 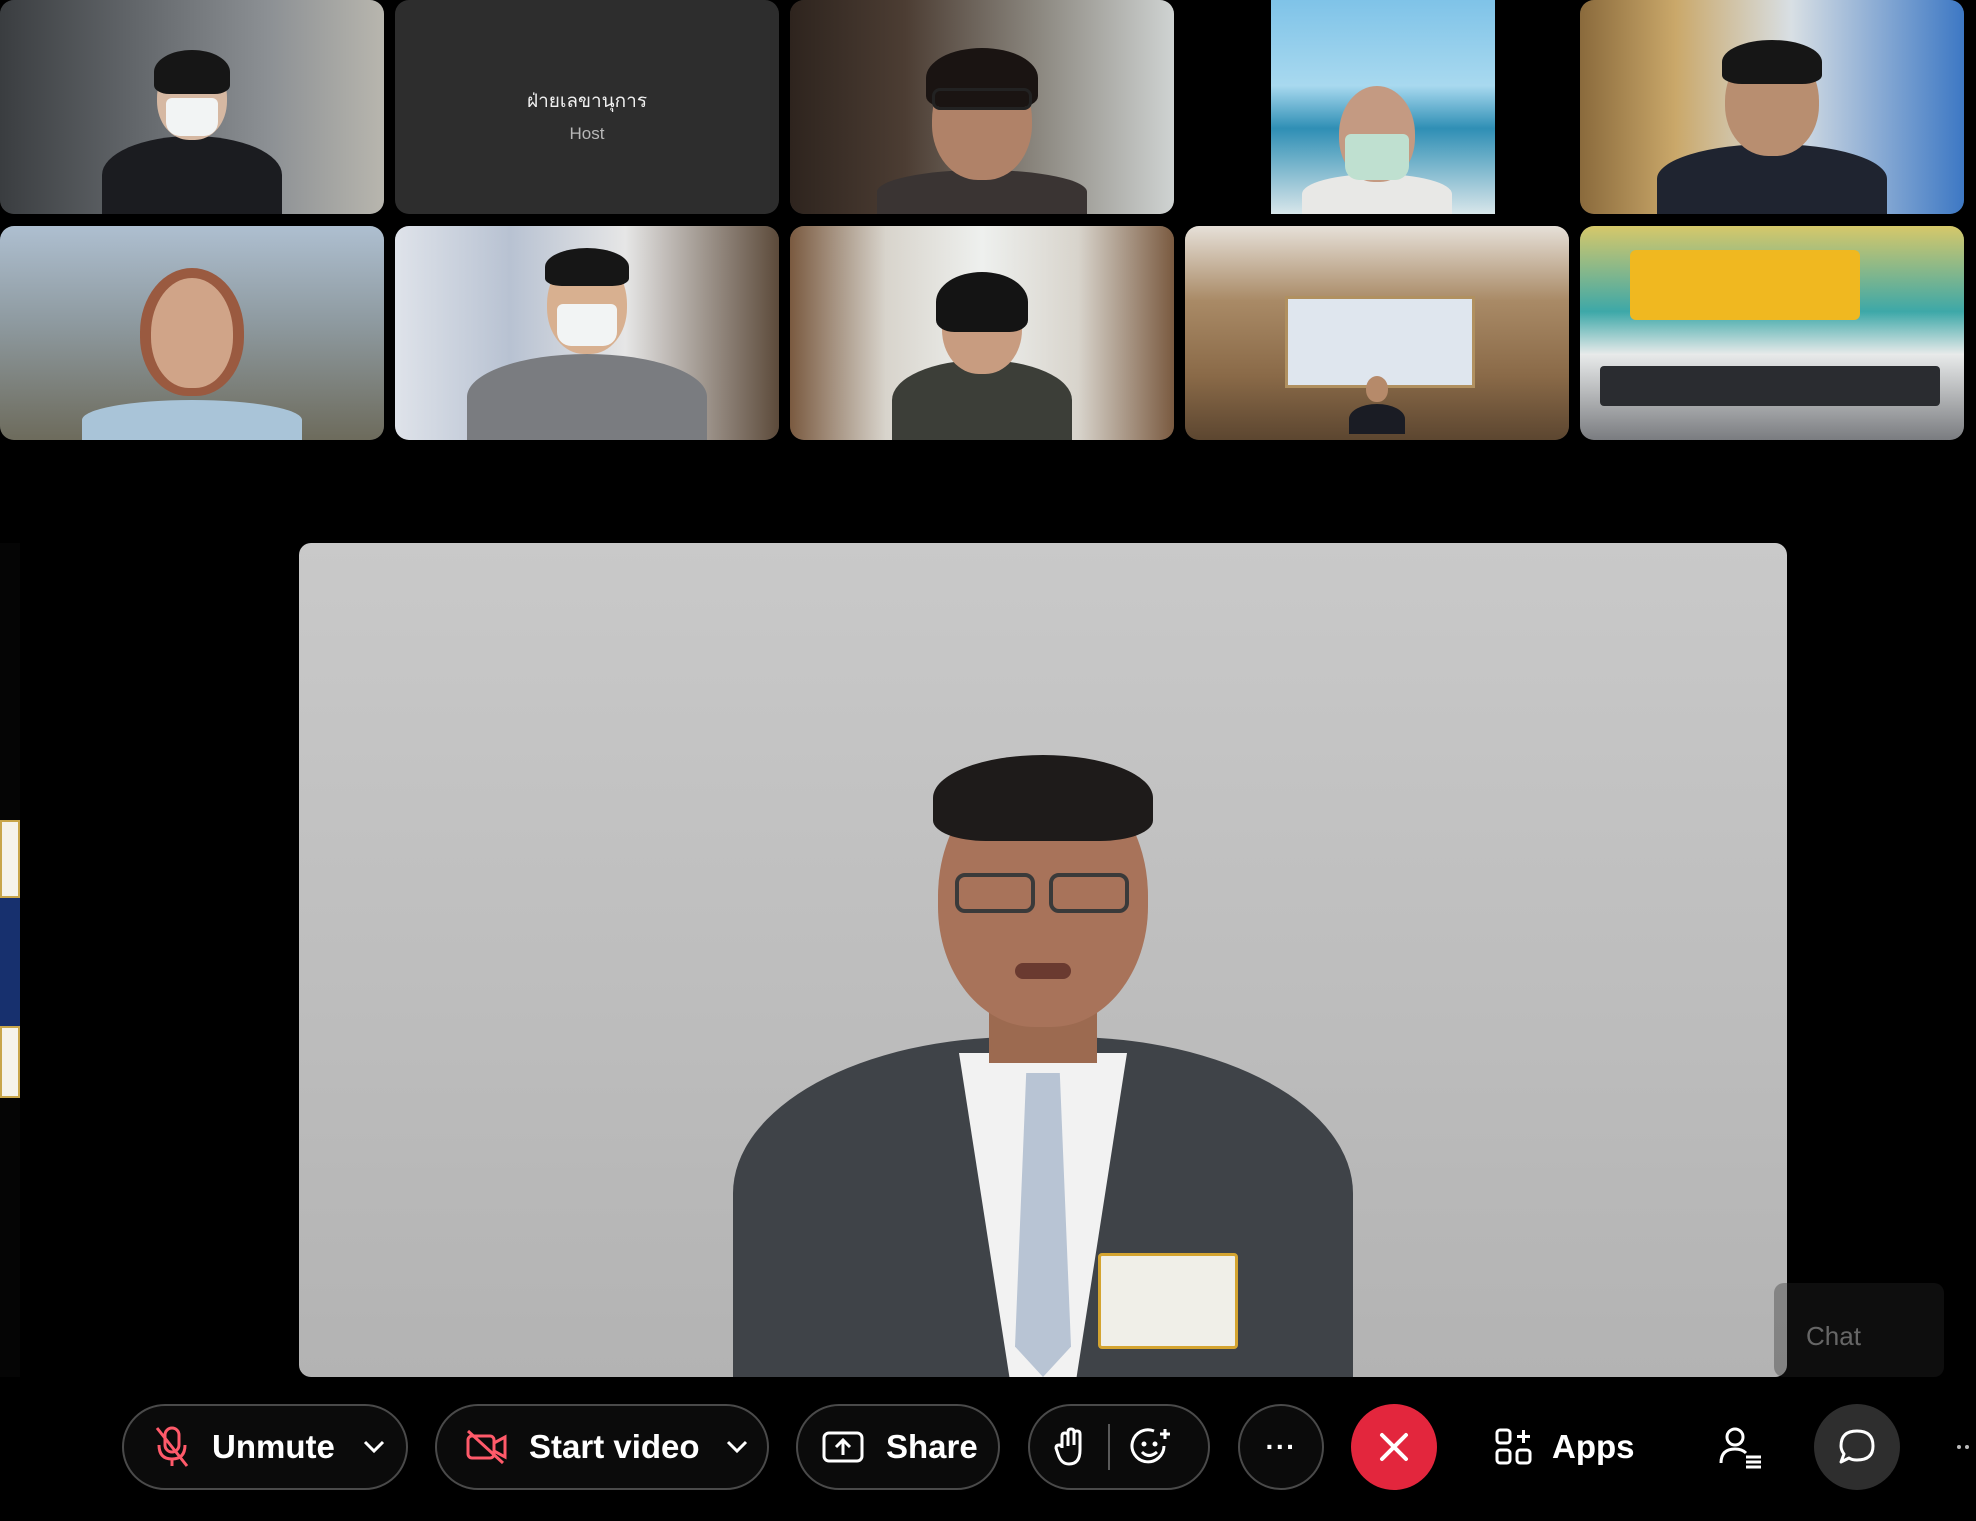 I want to click on unmute-button: Unmute, so click(x=265, y=1447).